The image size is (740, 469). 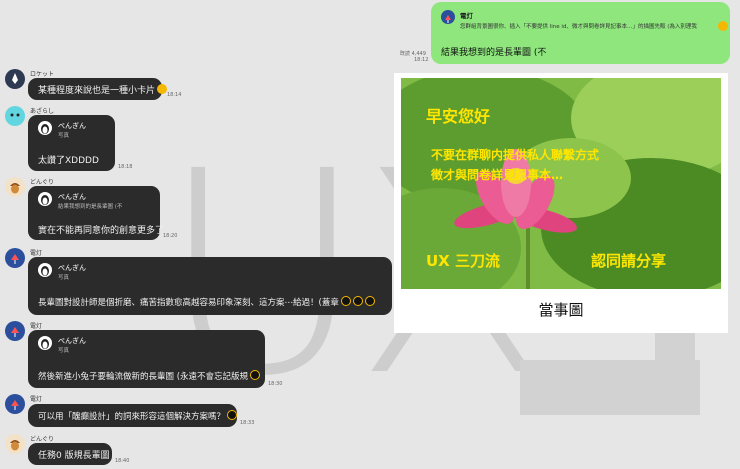 What do you see at coordinates (143, 377) in the screenshot?
I see `message-text: 然後新進小兔子要輪流做新的長輩圖 (永遠不會忘記版規` at bounding box center [143, 377].